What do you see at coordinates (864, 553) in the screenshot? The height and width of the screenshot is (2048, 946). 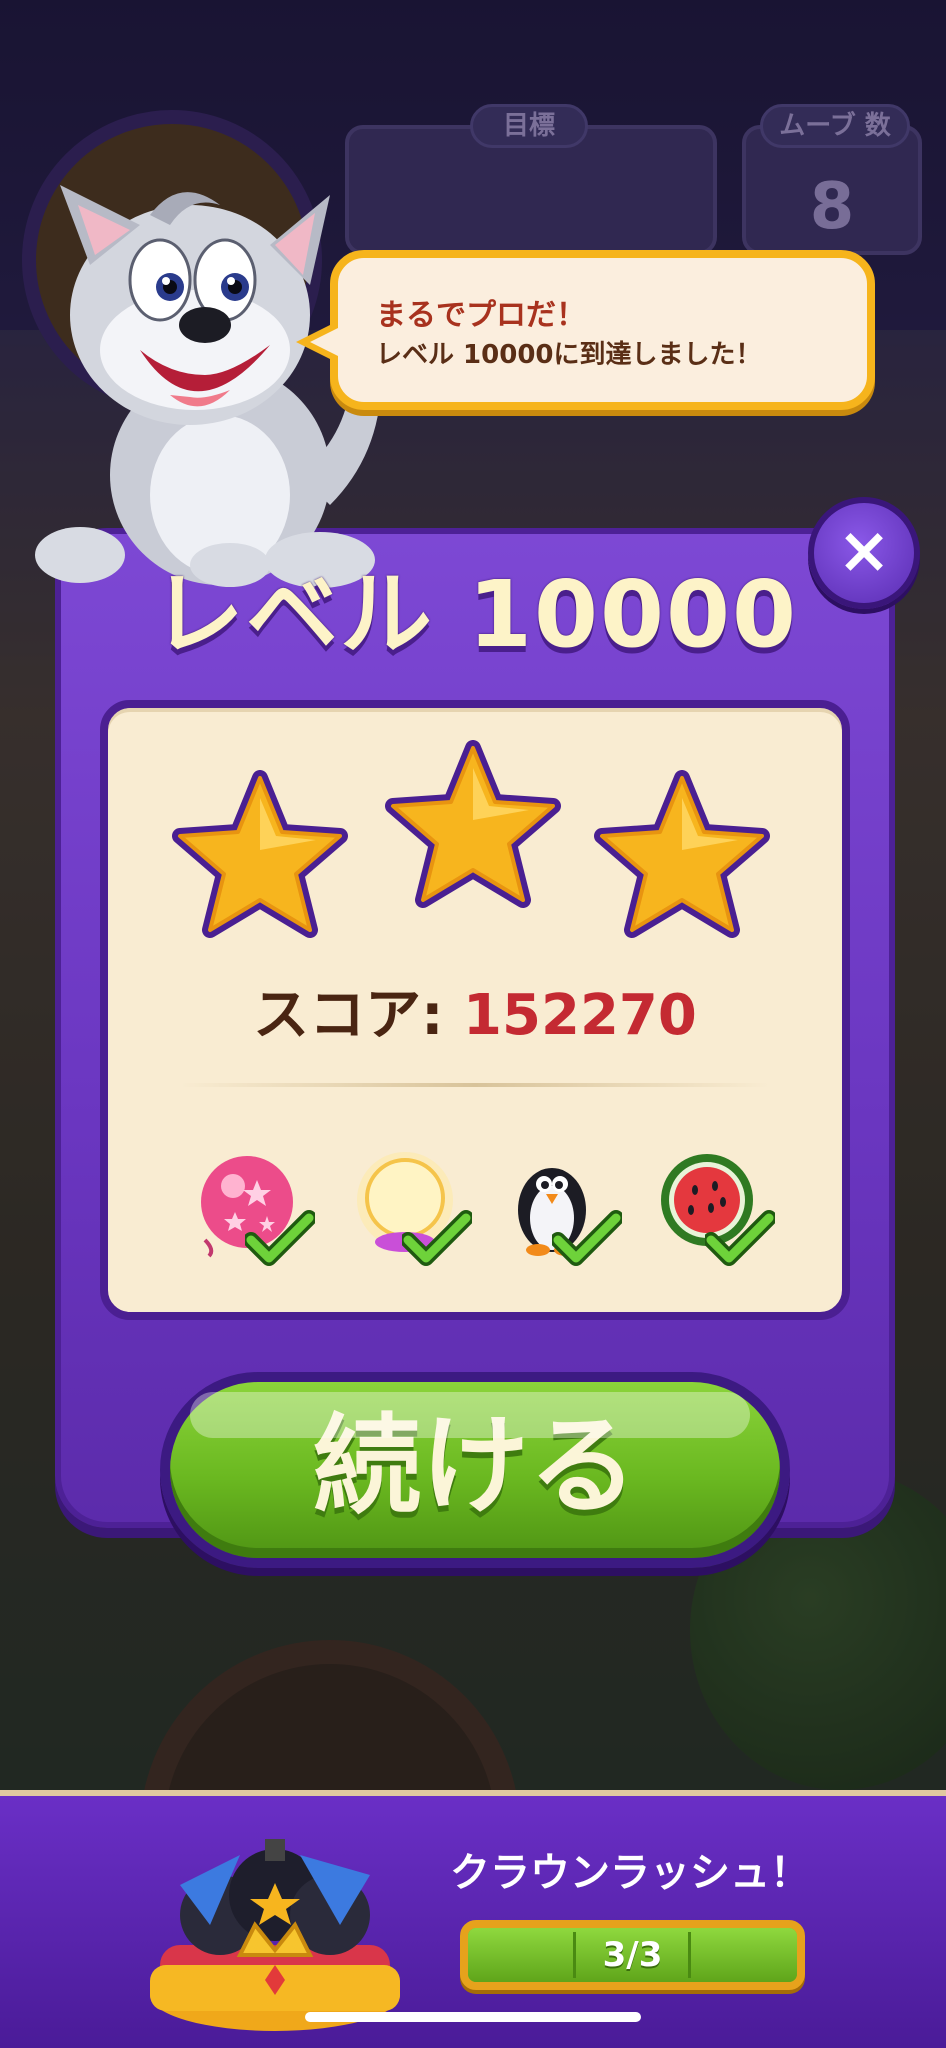 I see `close-button: ×` at bounding box center [864, 553].